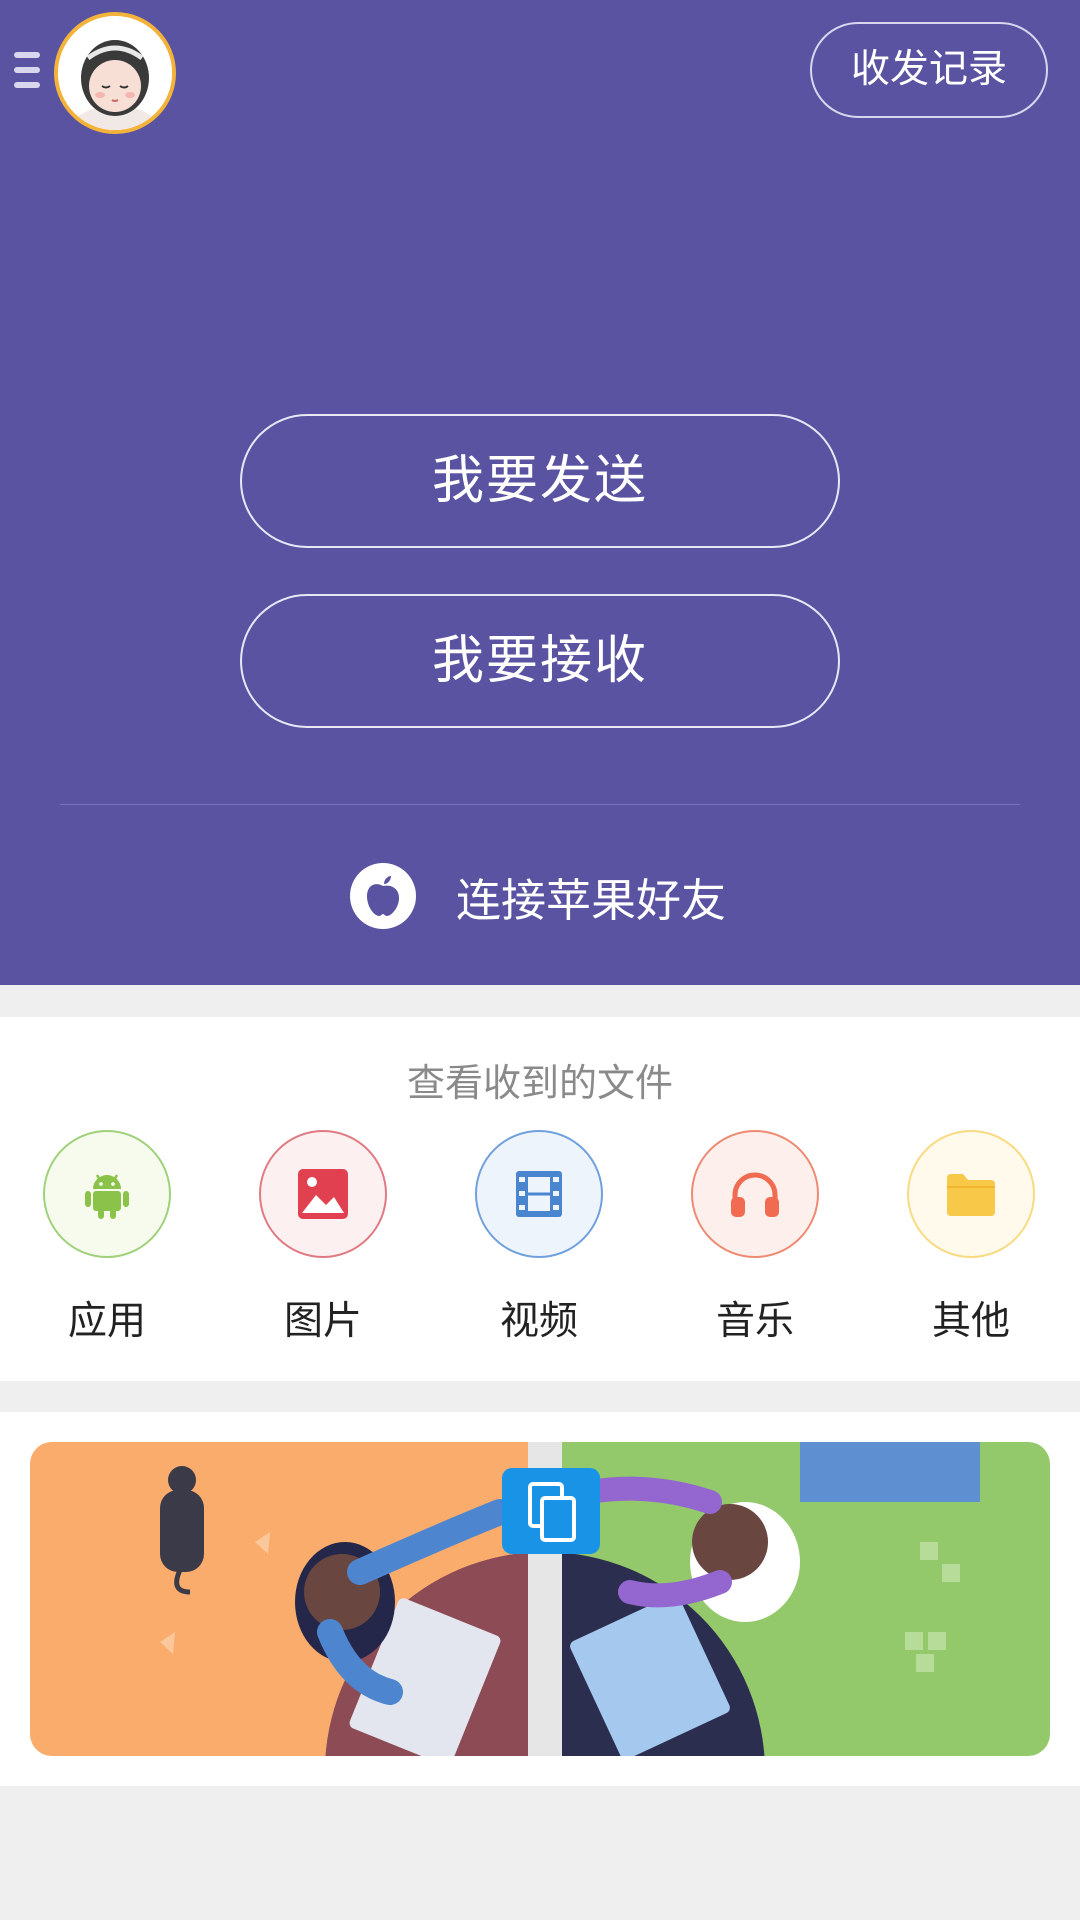 Image resolution: width=1080 pixels, height=1920 pixels. I want to click on avatar, so click(115, 73).